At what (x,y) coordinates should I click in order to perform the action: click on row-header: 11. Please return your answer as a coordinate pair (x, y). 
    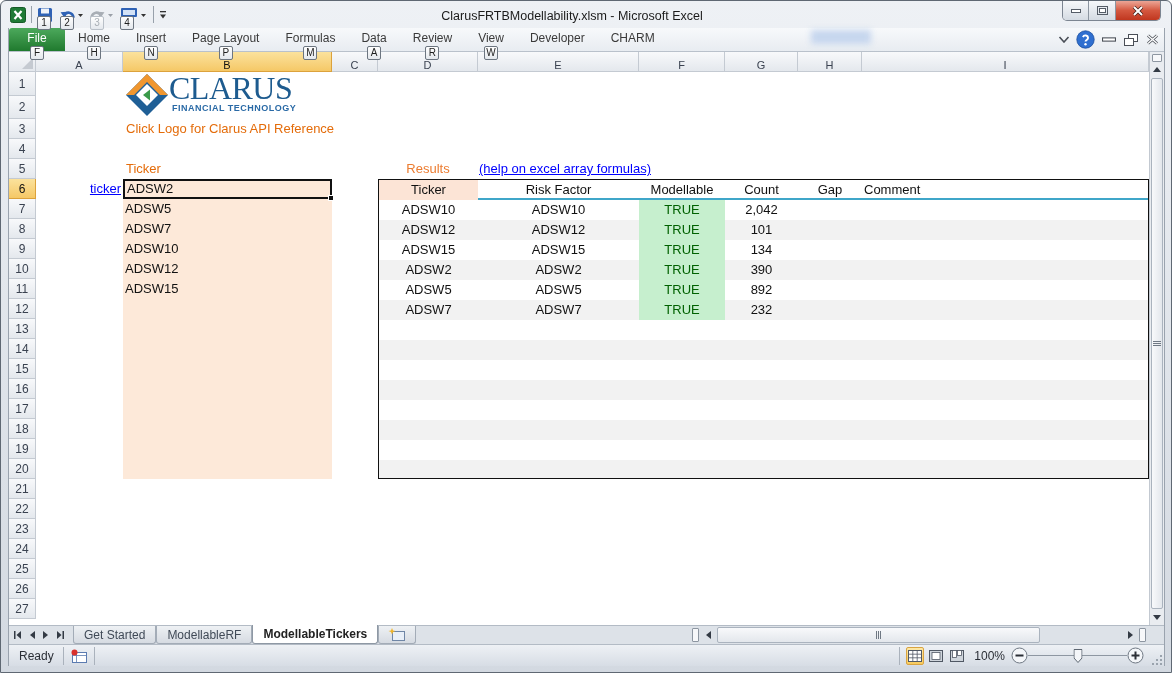
    Looking at the image, I should click on (22, 289).